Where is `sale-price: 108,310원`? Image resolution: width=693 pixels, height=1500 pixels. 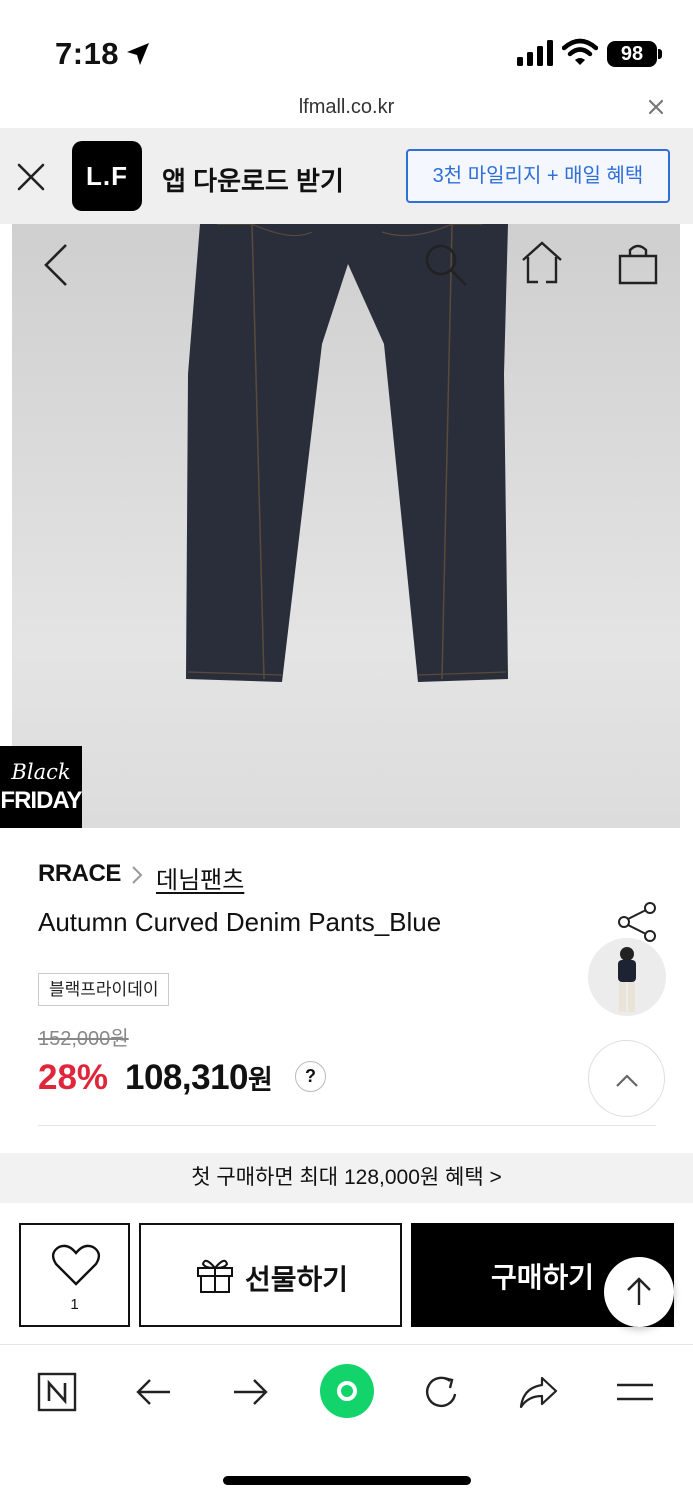 sale-price: 108,310원 is located at coordinates (199, 1078).